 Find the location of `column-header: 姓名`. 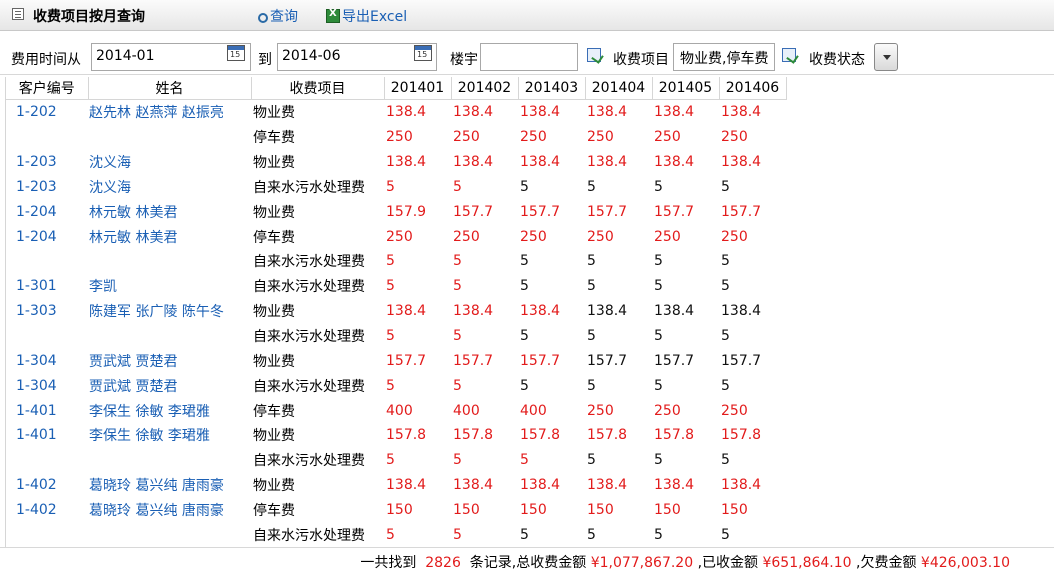

column-header: 姓名 is located at coordinates (170, 88).